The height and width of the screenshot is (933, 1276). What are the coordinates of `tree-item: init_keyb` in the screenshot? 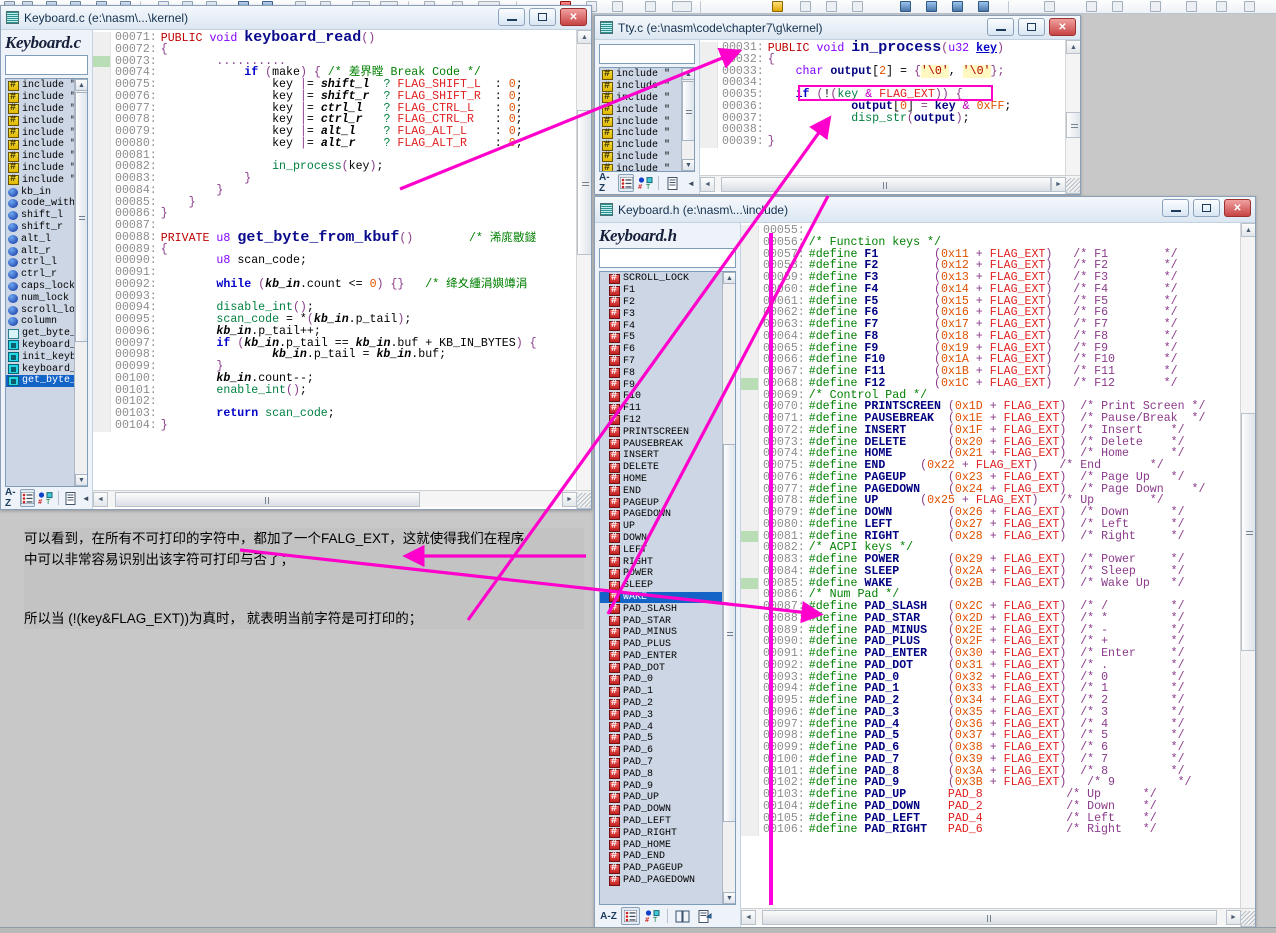 It's located at (40, 357).